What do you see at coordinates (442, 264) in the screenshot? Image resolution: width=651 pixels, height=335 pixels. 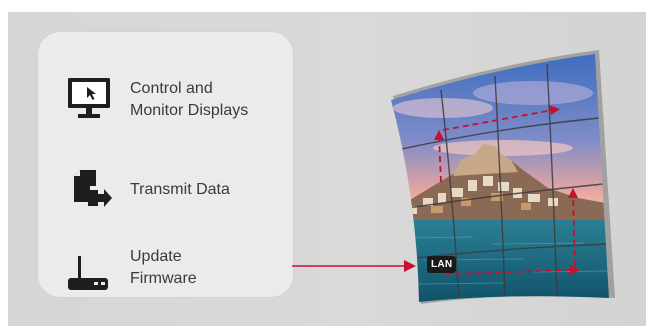 I see `lan-badge: LAN` at bounding box center [442, 264].